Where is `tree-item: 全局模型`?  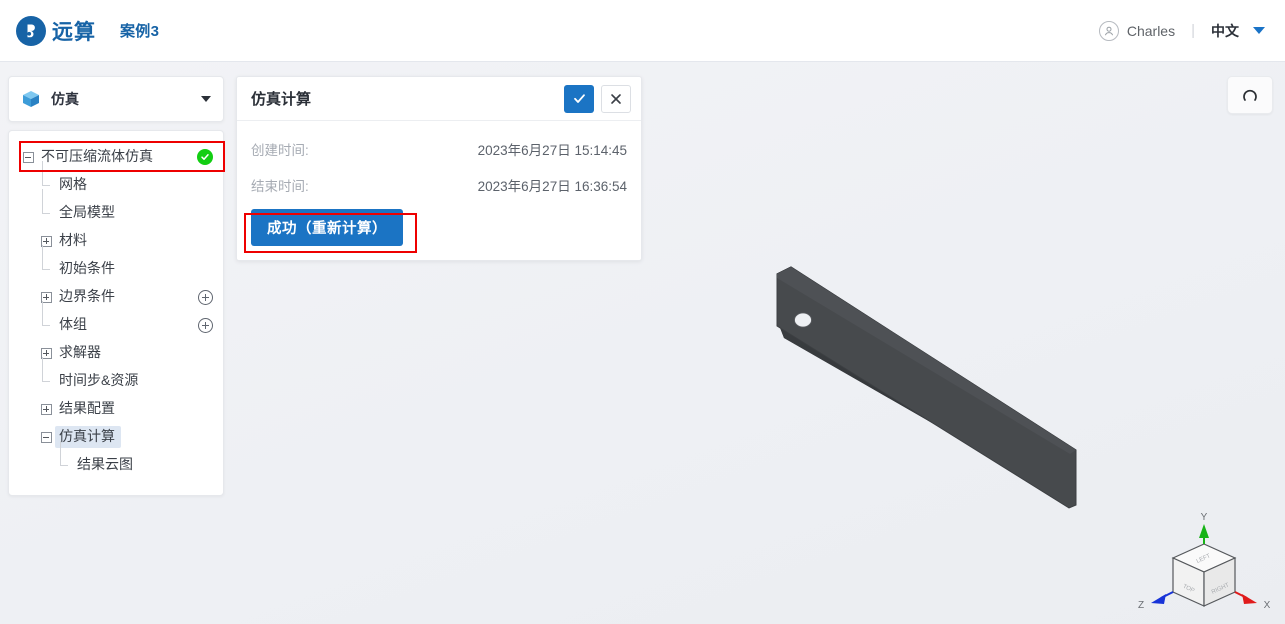 tree-item: 全局模型 is located at coordinates (116, 208).